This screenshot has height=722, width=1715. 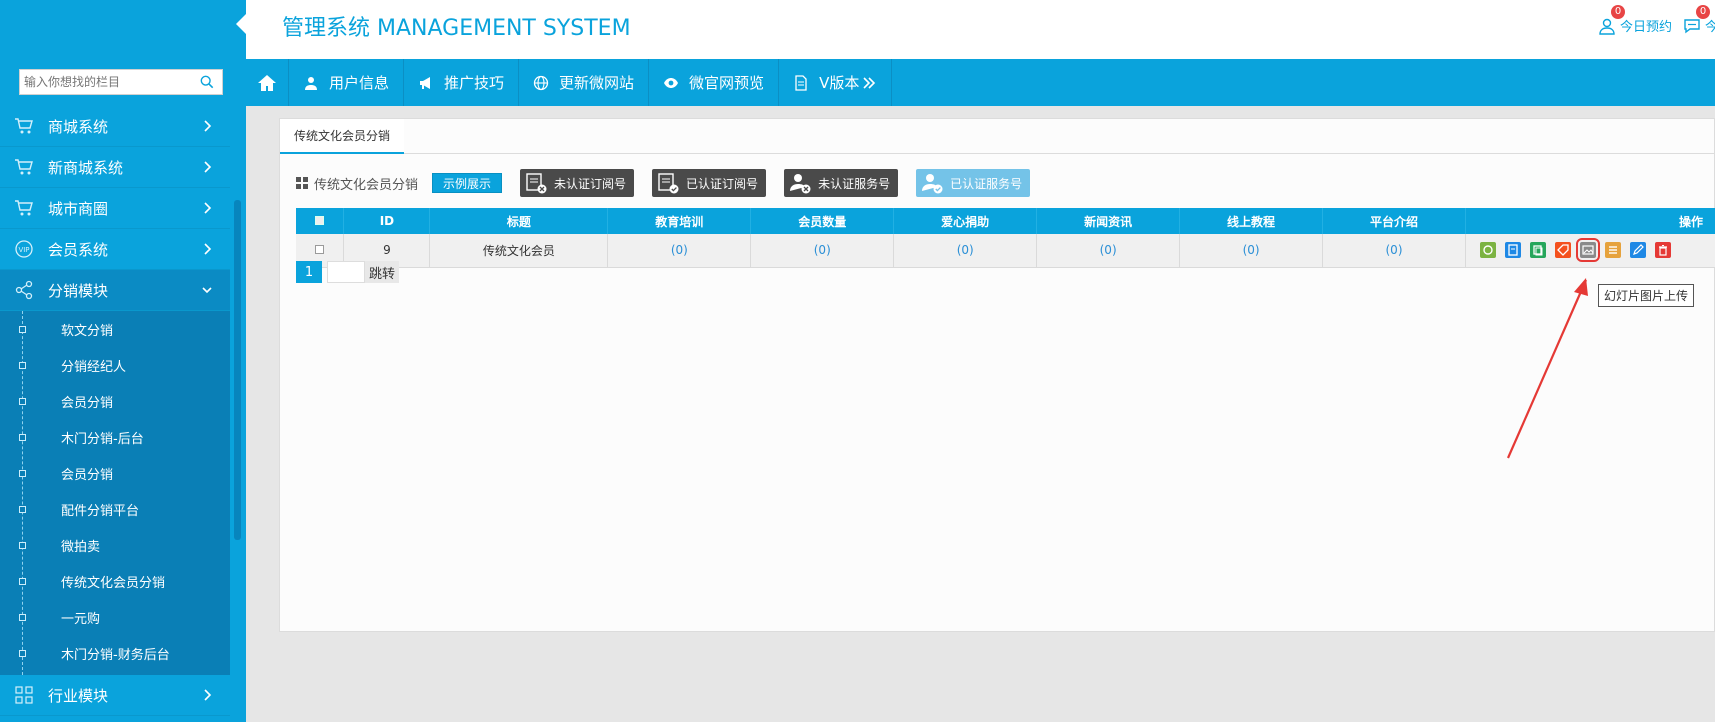 I want to click on column-header: ID, so click(x=387, y=221).